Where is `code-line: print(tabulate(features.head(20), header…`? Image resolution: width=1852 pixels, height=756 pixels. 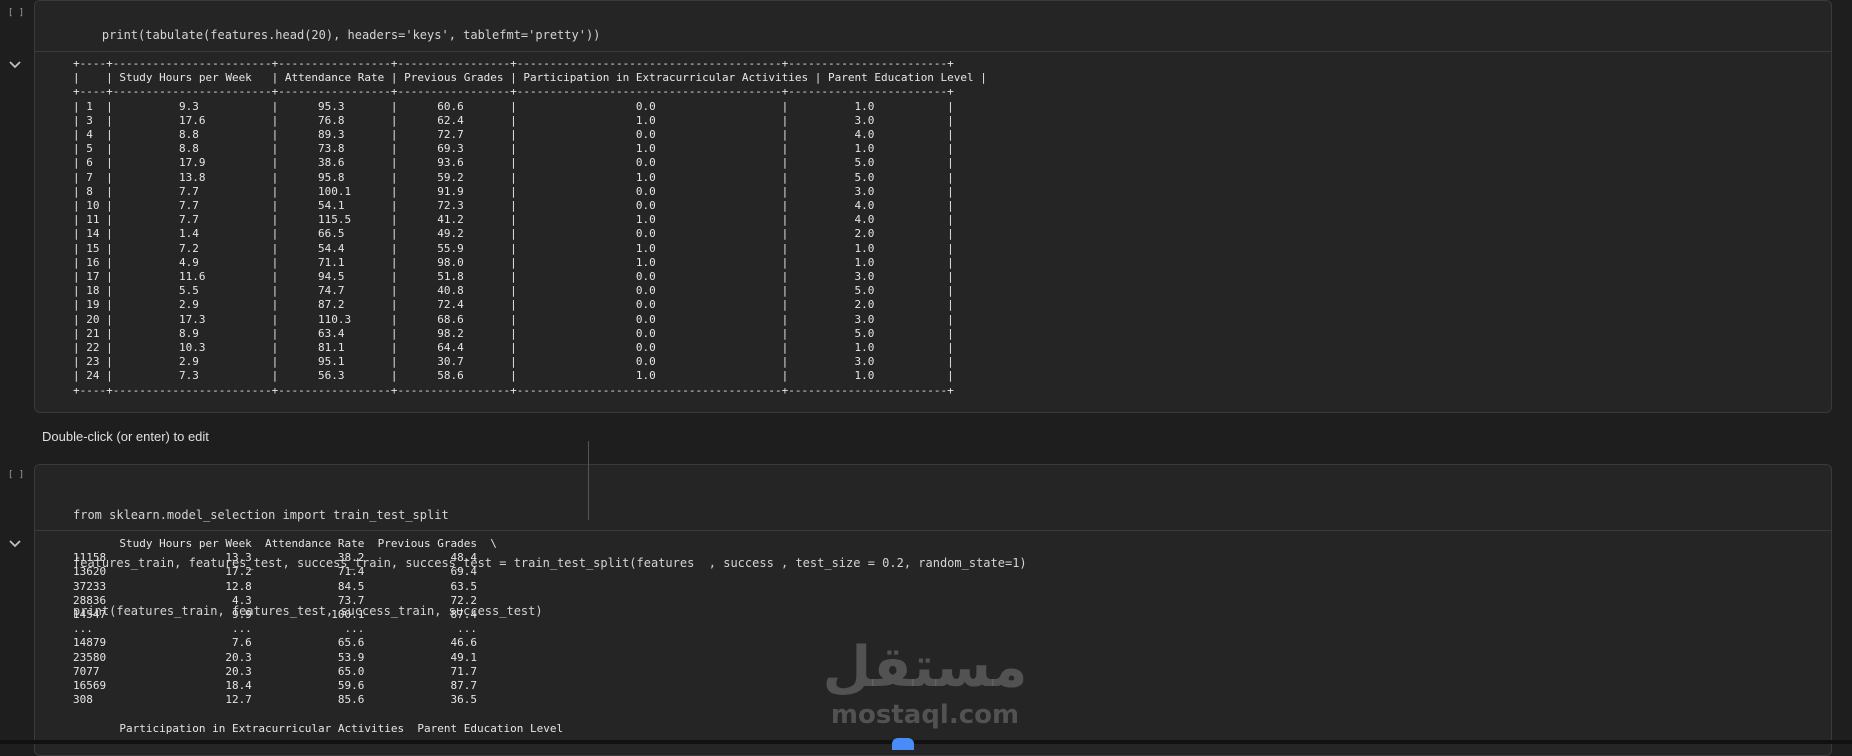
code-line: print(tabulate(features.head(20), header… is located at coordinates (351, 35).